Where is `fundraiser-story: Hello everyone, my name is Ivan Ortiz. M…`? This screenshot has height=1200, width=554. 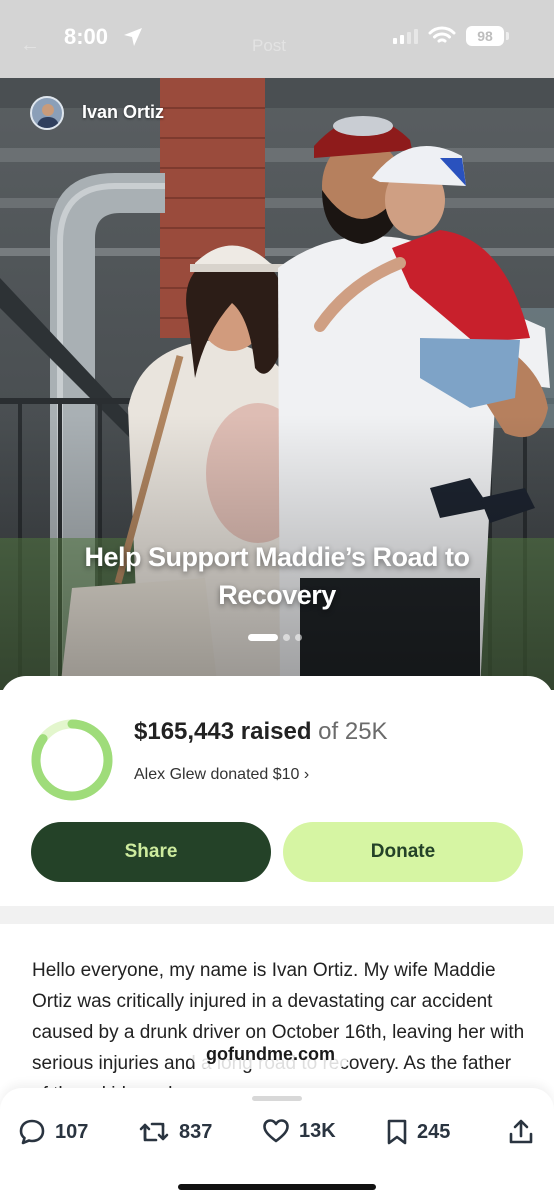 fundraiser-story: Hello everyone, my name is Ivan Ortiz. M… is located at coordinates (278, 1032).